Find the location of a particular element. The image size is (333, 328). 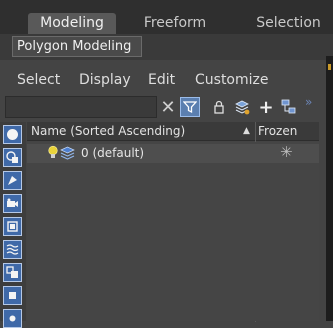

lightbulb-icon is located at coordinates (53, 152).